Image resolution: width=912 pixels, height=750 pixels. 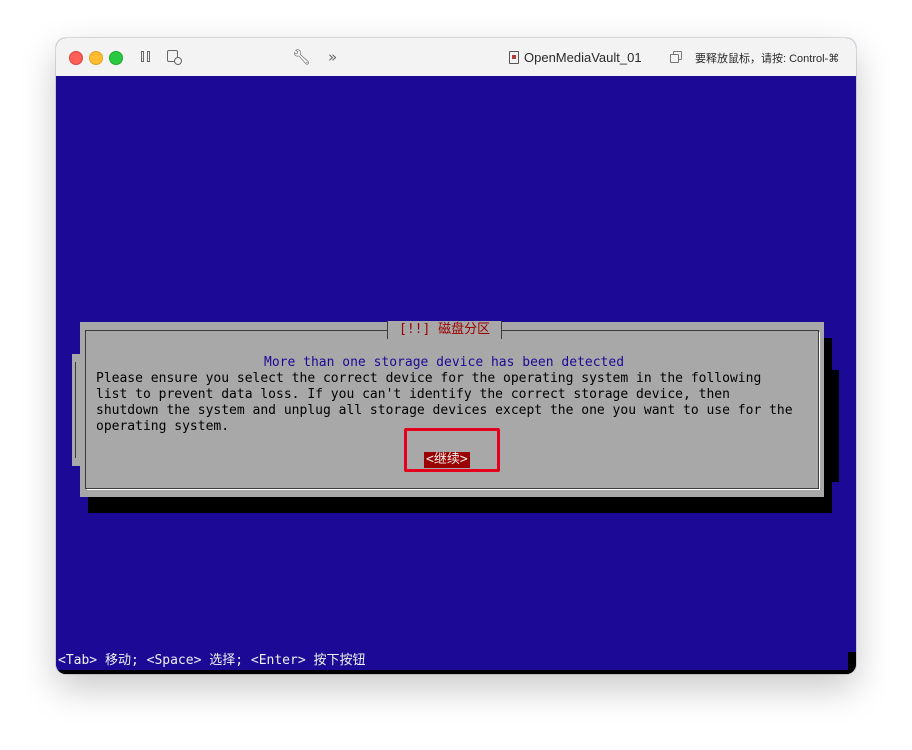 What do you see at coordinates (116, 58) in the screenshot?
I see `maximize-window-button` at bounding box center [116, 58].